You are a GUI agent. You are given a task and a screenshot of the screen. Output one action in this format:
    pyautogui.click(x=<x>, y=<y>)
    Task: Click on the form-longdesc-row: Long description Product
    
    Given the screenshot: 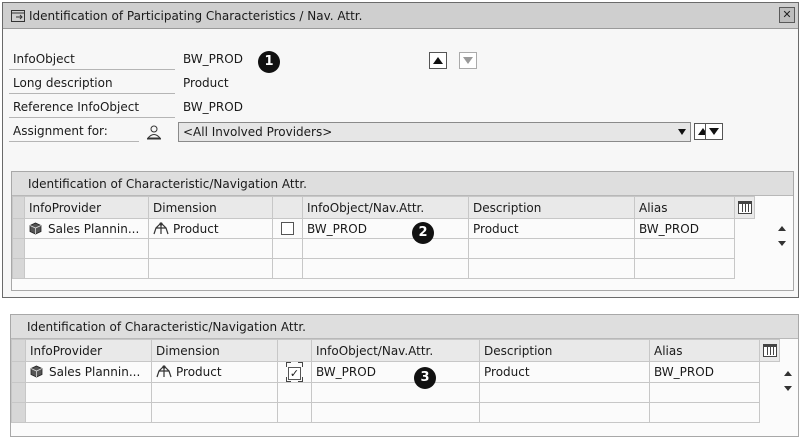 What is the action you would take?
    pyautogui.click(x=159, y=84)
    